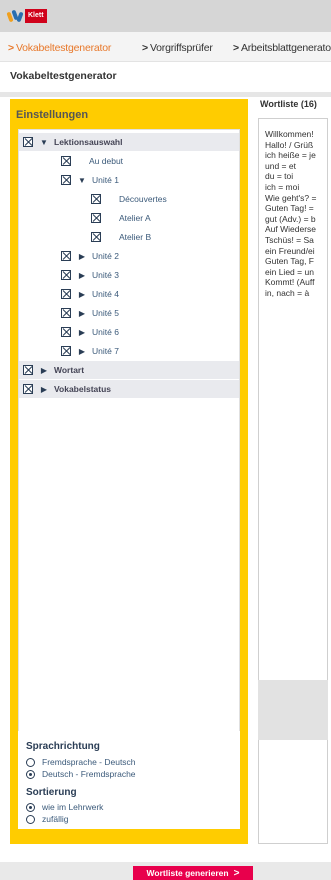  What do you see at coordinates (287, 292) in the screenshot?
I see `wortliste-line: in, nach = à` at bounding box center [287, 292].